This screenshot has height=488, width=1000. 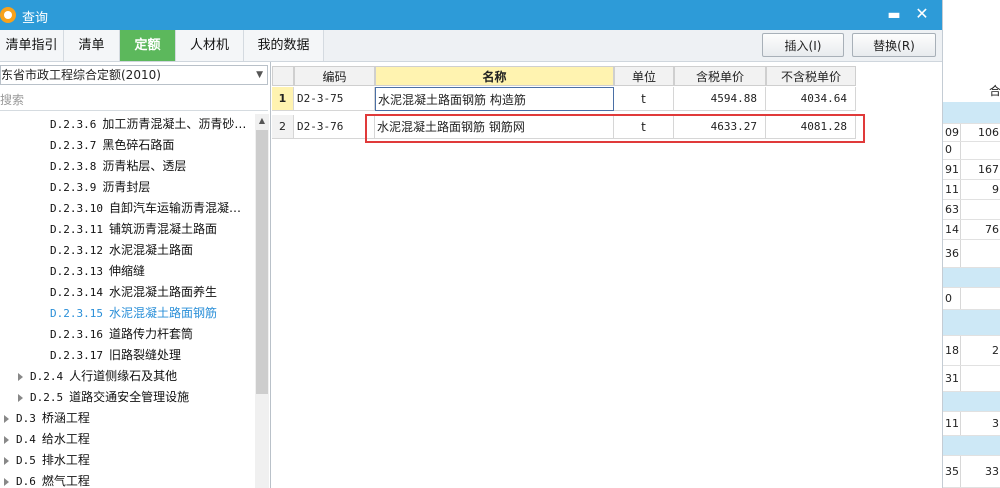 I want to click on quota-library-select: 东省市政工程综合定额(2010) ▼, so click(x=134, y=75).